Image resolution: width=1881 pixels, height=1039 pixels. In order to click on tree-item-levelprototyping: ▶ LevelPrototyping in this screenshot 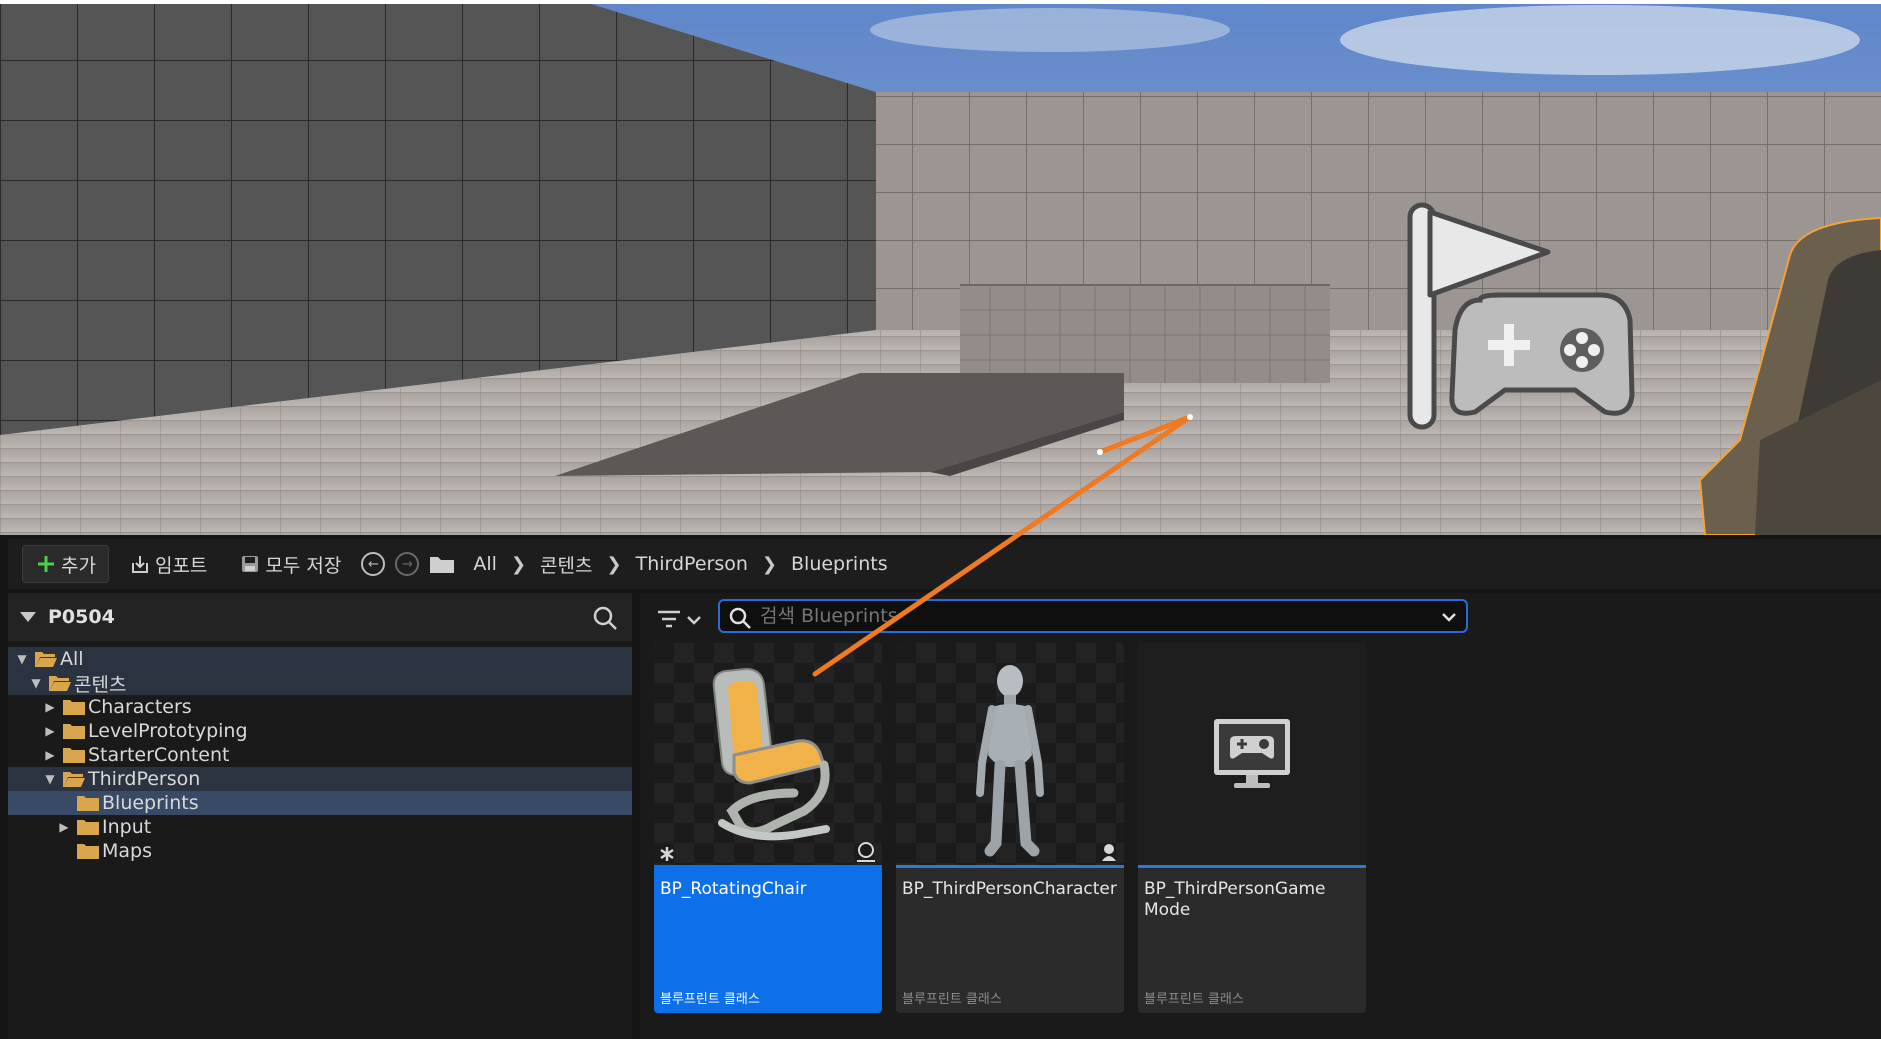, I will do `click(320, 731)`.